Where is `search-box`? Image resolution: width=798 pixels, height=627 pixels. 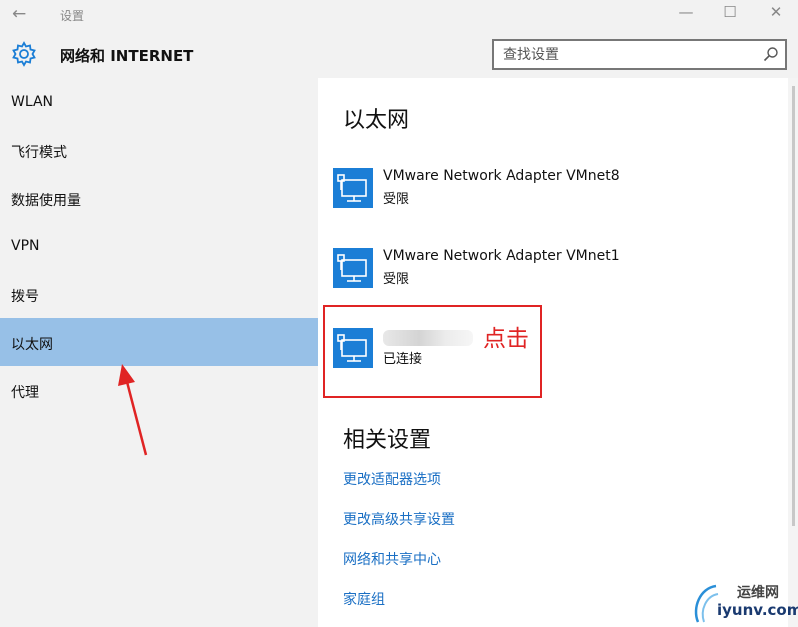 search-box is located at coordinates (639, 54).